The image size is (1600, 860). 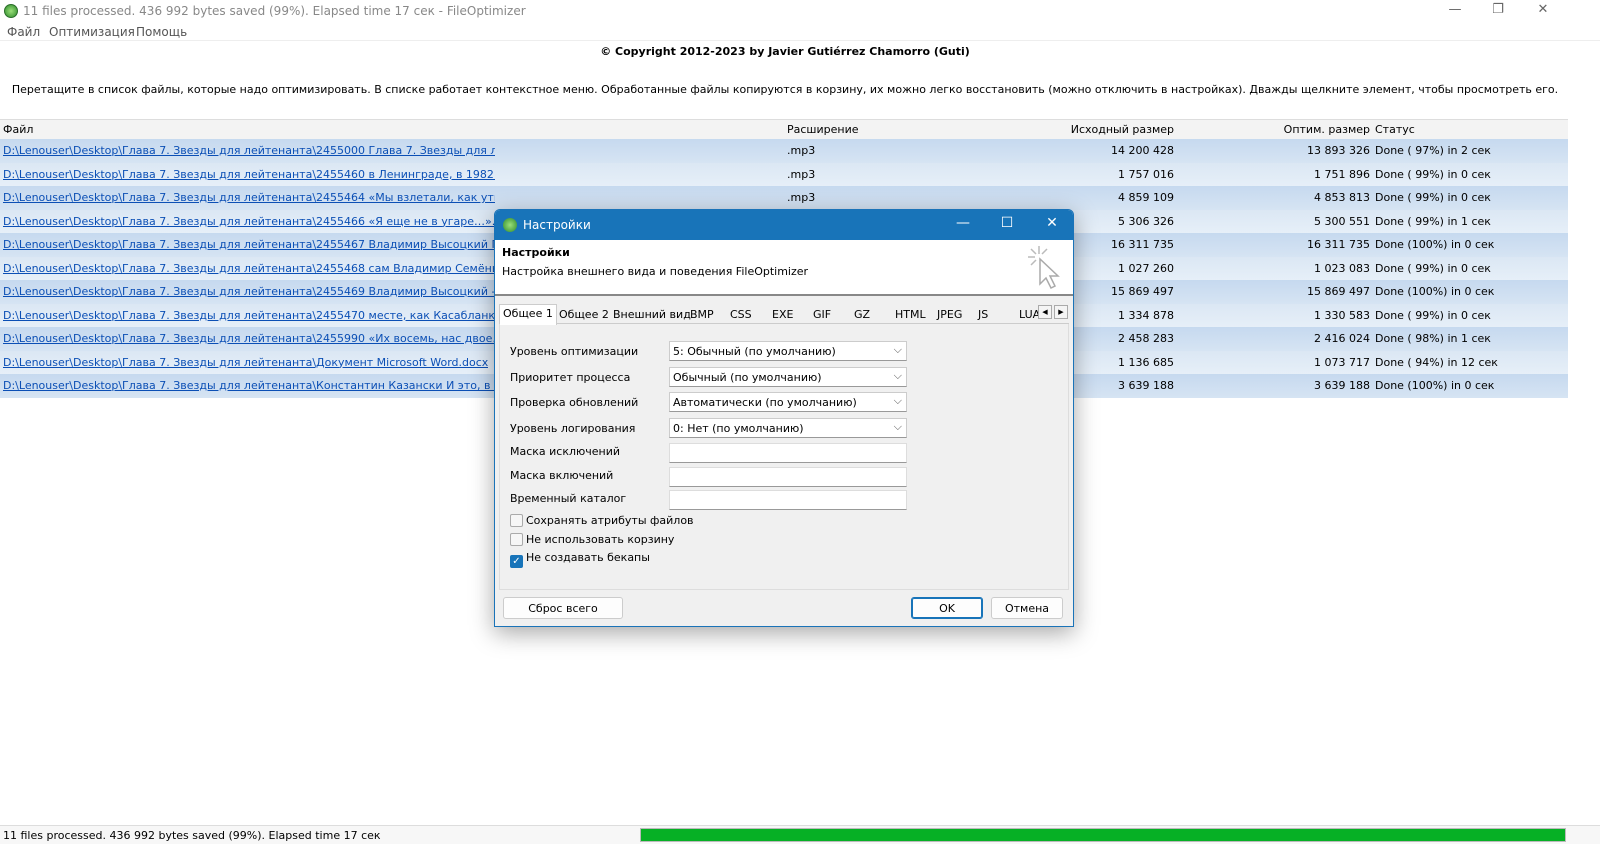 What do you see at coordinates (784, 225) in the screenshot?
I see `dialog-title-bar: Настройки — ☐ ✕` at bounding box center [784, 225].